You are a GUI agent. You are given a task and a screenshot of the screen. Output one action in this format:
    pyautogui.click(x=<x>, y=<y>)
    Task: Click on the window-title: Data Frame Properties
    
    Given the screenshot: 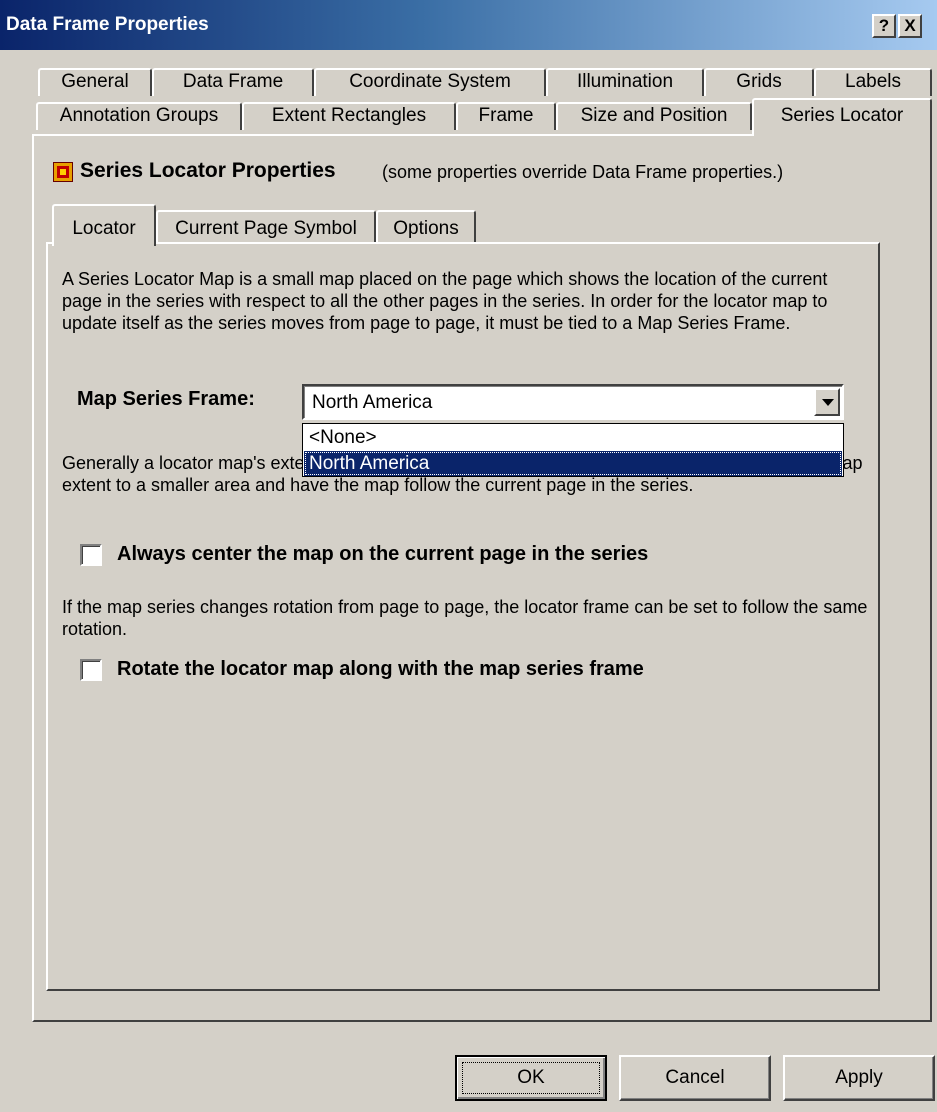 What is the action you would take?
    pyautogui.click(x=107, y=24)
    